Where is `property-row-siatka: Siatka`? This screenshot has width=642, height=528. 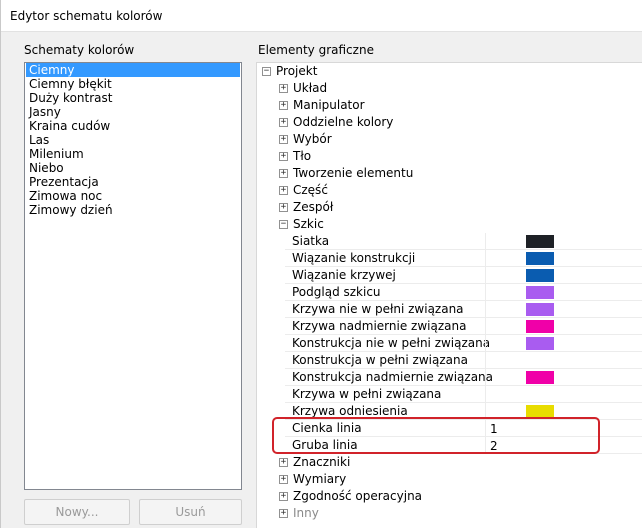 property-row-siatka: Siatka is located at coordinates (463, 241).